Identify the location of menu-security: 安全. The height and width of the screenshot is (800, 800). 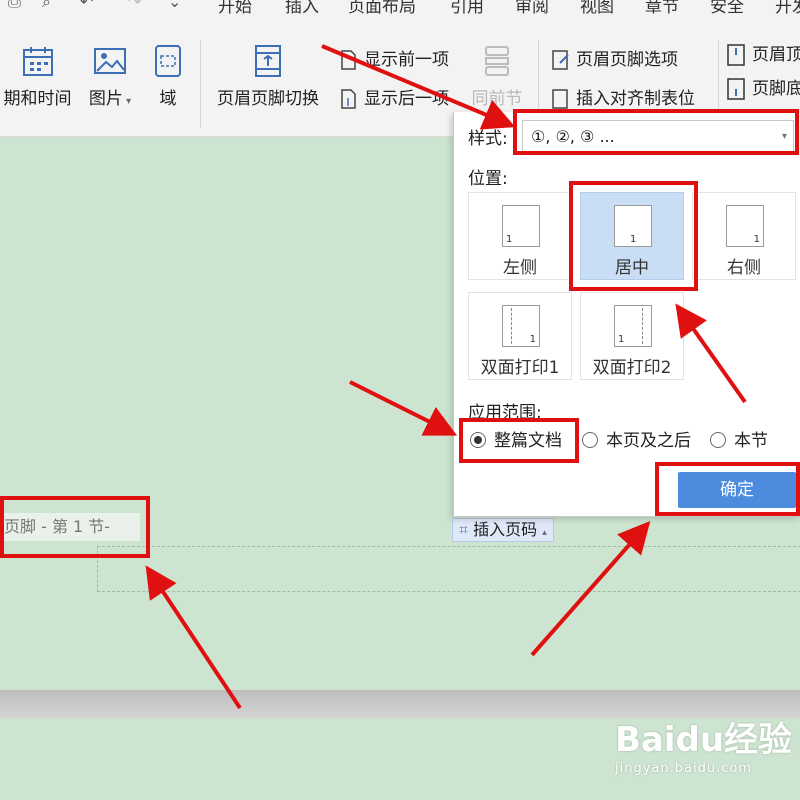
(727, 8).